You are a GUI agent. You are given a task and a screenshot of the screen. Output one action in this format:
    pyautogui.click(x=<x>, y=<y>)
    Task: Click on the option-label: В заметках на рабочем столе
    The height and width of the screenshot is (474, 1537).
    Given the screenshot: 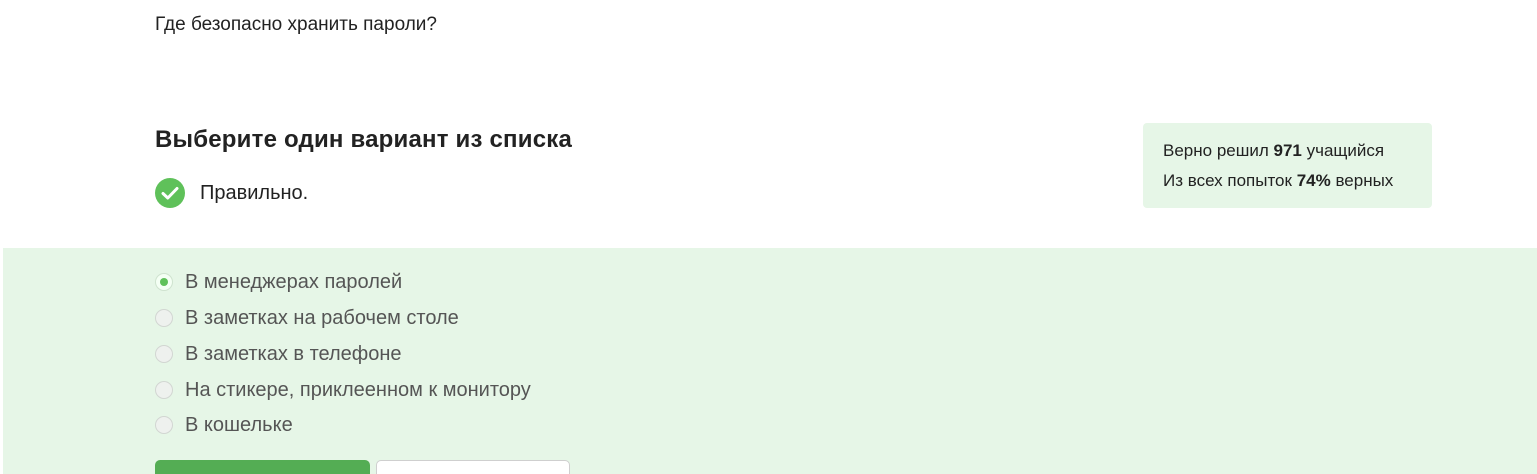 What is the action you would take?
    pyautogui.click(x=322, y=317)
    